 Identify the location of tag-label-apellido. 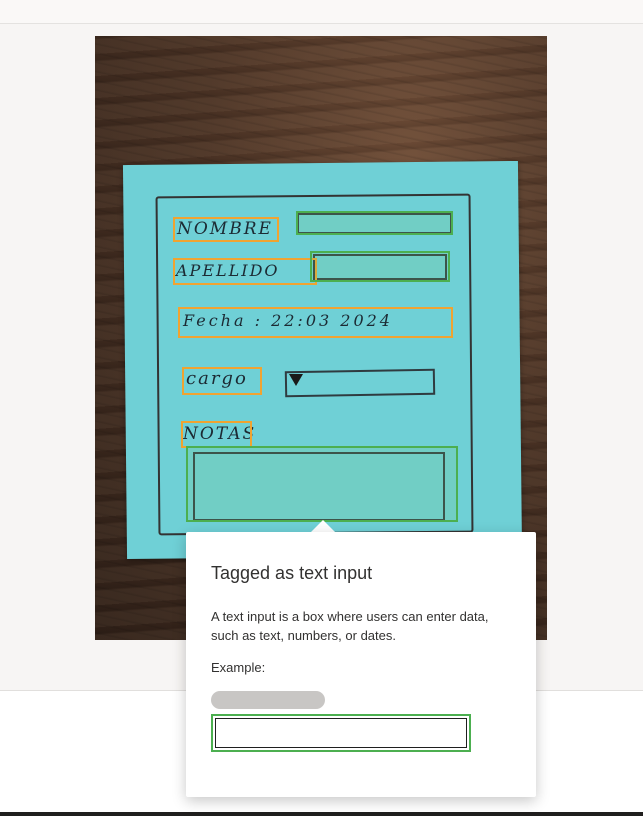
(245, 271).